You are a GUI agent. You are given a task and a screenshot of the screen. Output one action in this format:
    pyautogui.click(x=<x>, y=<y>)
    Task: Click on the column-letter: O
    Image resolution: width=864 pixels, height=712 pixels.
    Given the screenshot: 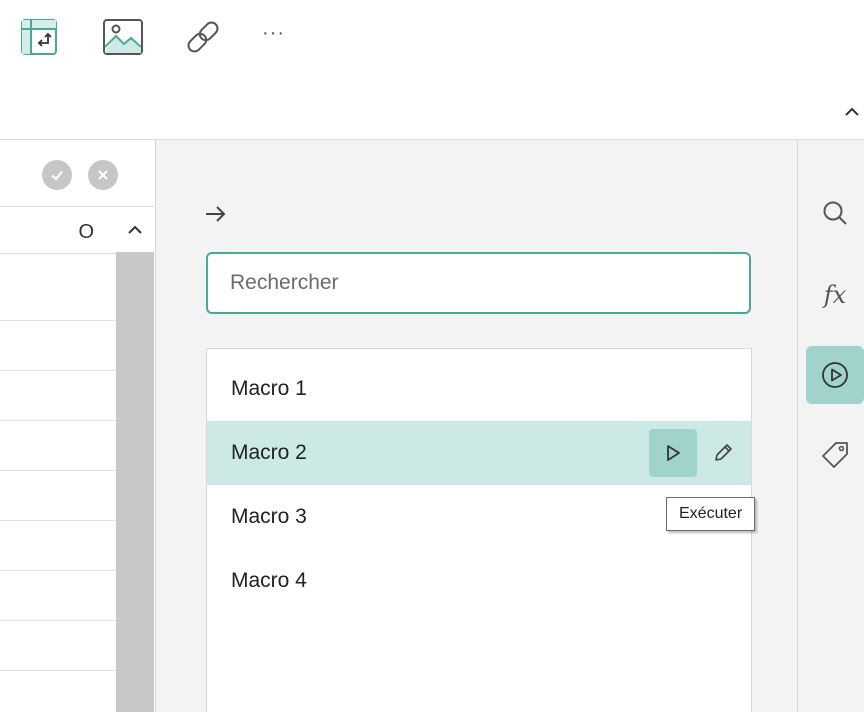 What is the action you would take?
    pyautogui.click(x=86, y=232)
    